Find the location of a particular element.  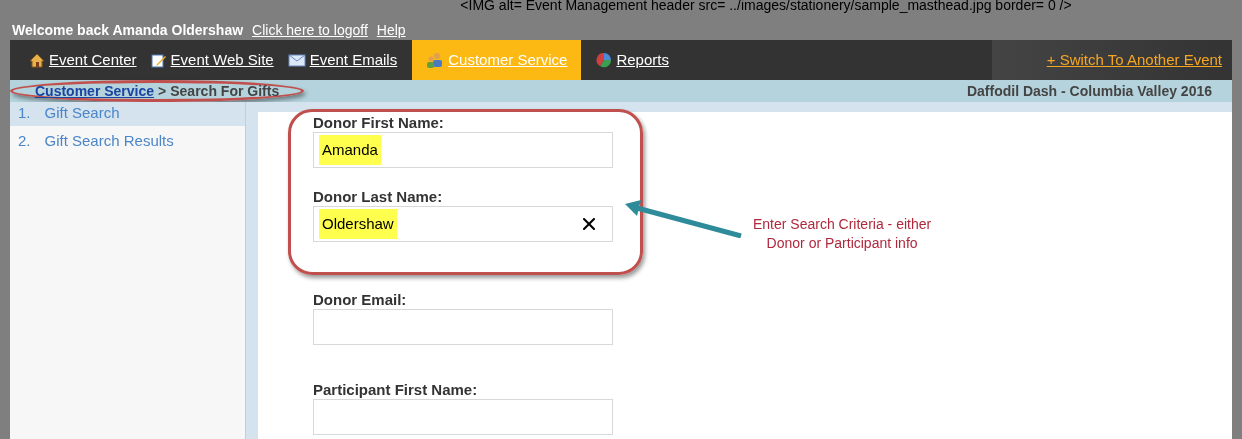

field-value: Oldershaw is located at coordinates (358, 224).